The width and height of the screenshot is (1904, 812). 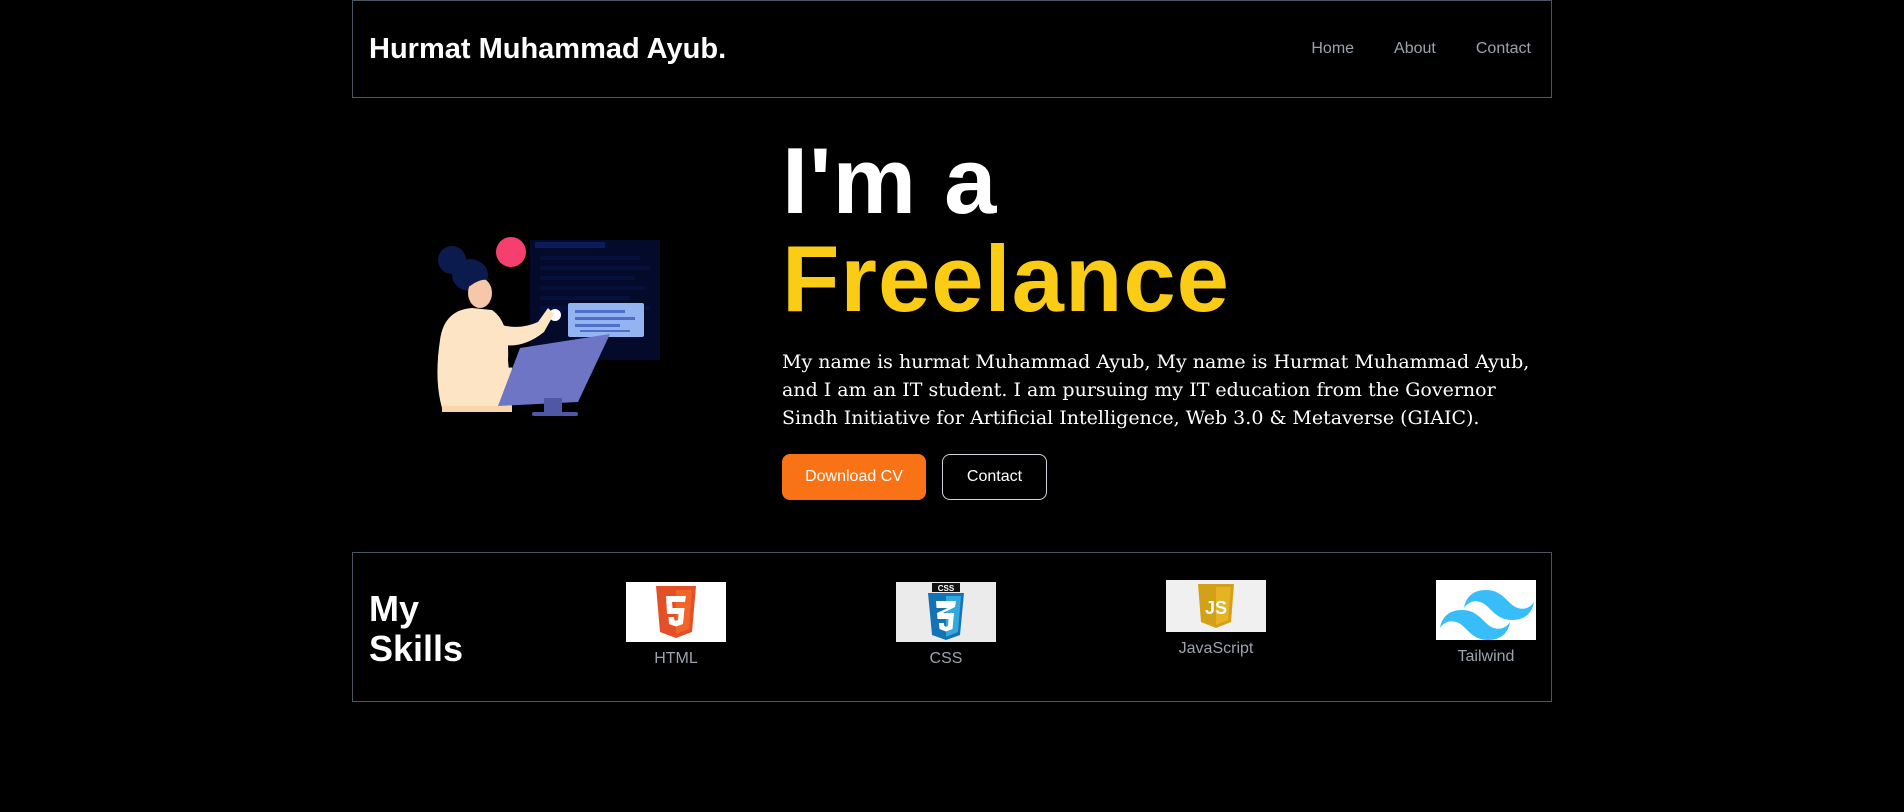 What do you see at coordinates (946, 658) in the screenshot?
I see `skill-label-css: CSS` at bounding box center [946, 658].